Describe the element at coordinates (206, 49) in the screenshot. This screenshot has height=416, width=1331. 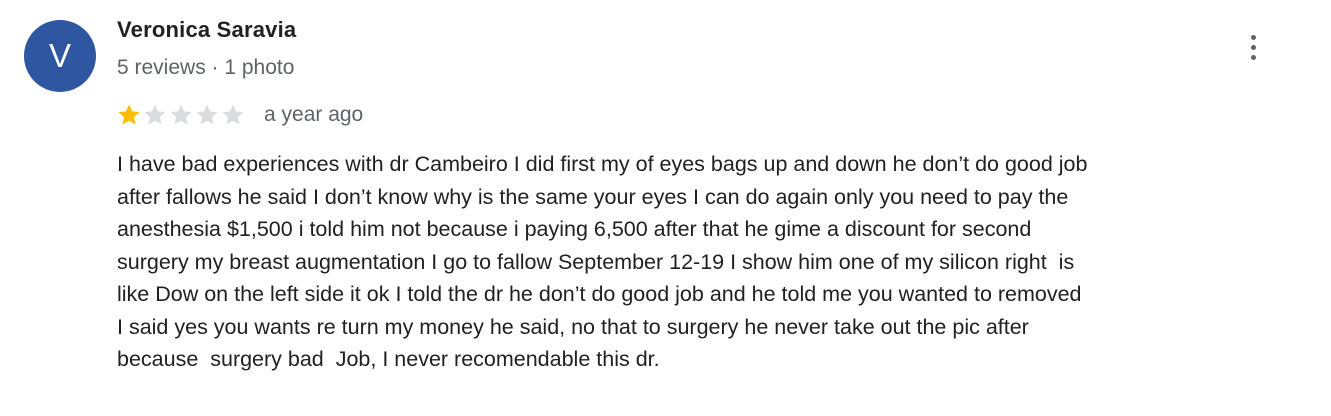
I see `reviewer-header: Veronica Saravia 5 reviews · 1 photo` at that location.